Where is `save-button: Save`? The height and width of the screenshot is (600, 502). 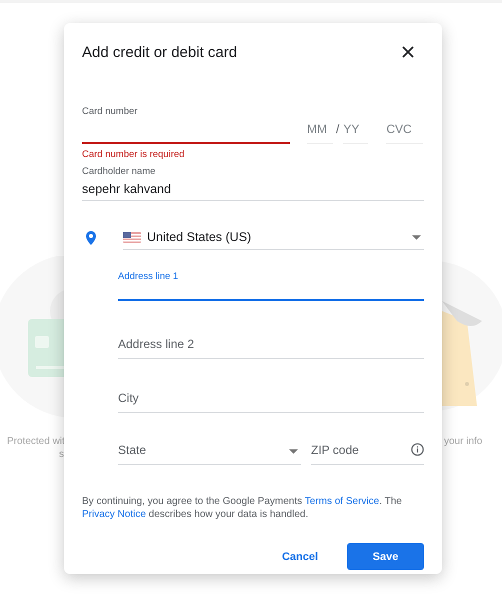 save-button: Save is located at coordinates (385, 556).